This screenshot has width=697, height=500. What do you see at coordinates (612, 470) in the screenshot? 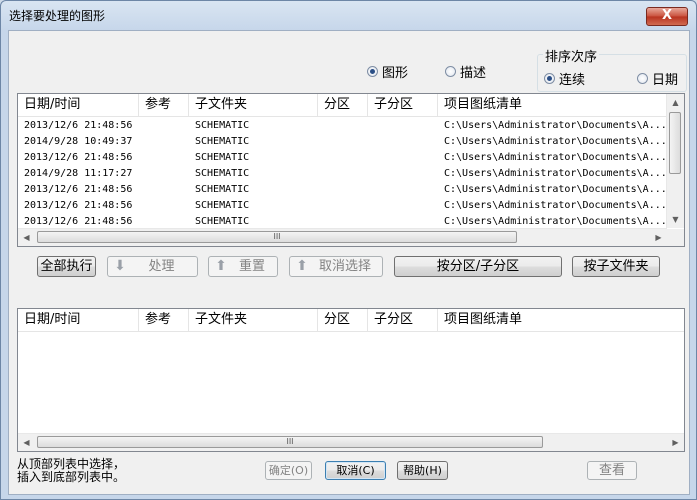
I see `view-button: 查看` at bounding box center [612, 470].